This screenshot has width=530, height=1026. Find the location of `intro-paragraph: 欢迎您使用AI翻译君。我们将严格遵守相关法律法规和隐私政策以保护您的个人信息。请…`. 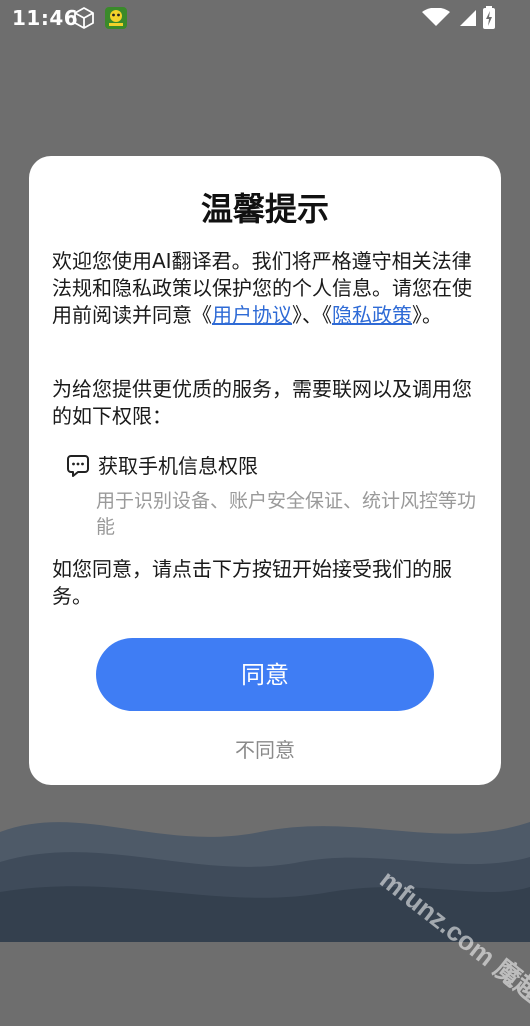

intro-paragraph: 欢迎您使用AI翻译君。我们将严格遵守相关法律法规和隐私政策以保护您的个人信息。请… is located at coordinates (267, 288).